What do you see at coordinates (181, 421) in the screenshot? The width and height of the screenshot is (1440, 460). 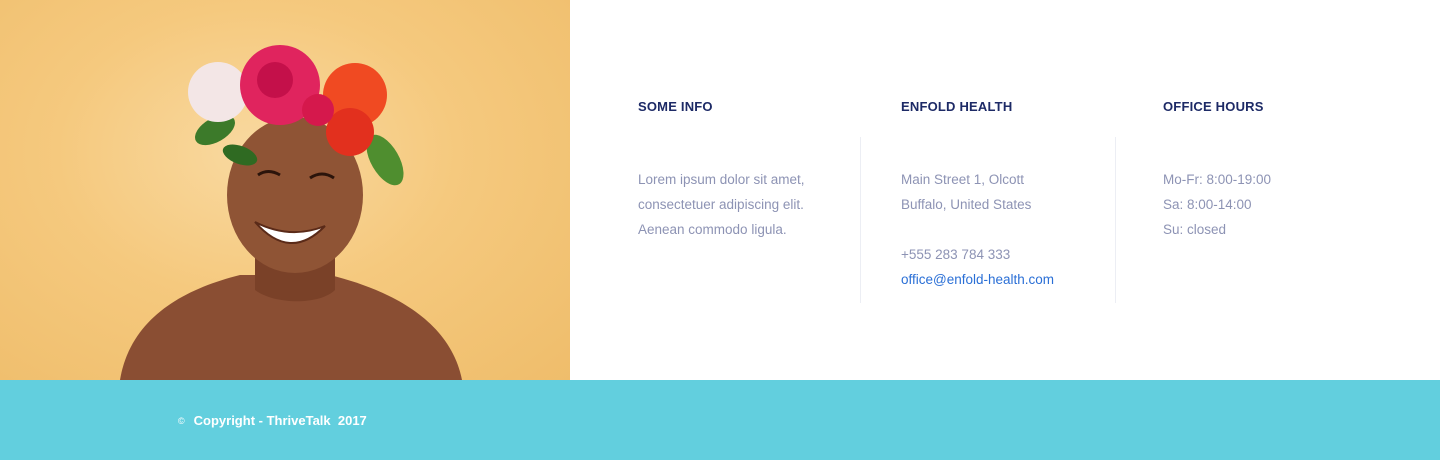 I see `copyright-icon: ©` at bounding box center [181, 421].